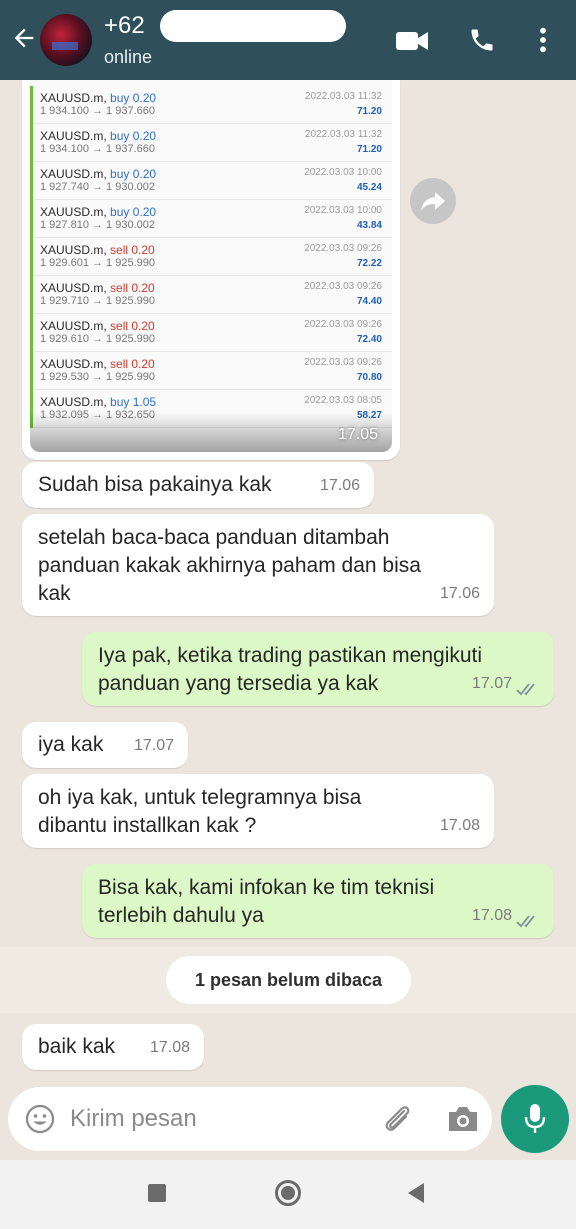  Describe the element at coordinates (266, 887) in the screenshot. I see `message-text-line-1: Bisa kak, kami infokan ke tim teknisi` at that location.